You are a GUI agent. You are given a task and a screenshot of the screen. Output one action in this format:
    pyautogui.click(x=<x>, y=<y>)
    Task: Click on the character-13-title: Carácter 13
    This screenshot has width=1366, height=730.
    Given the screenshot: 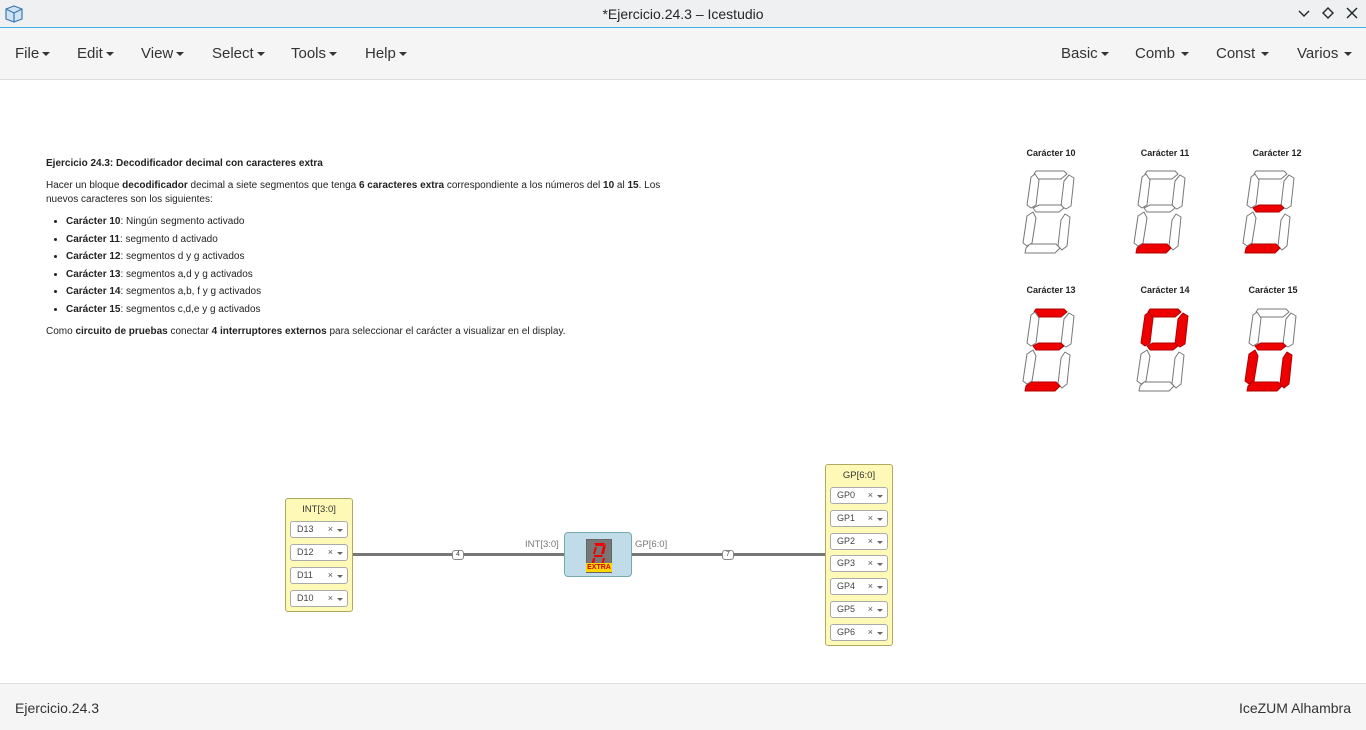 What is the action you would take?
    pyautogui.click(x=1051, y=290)
    